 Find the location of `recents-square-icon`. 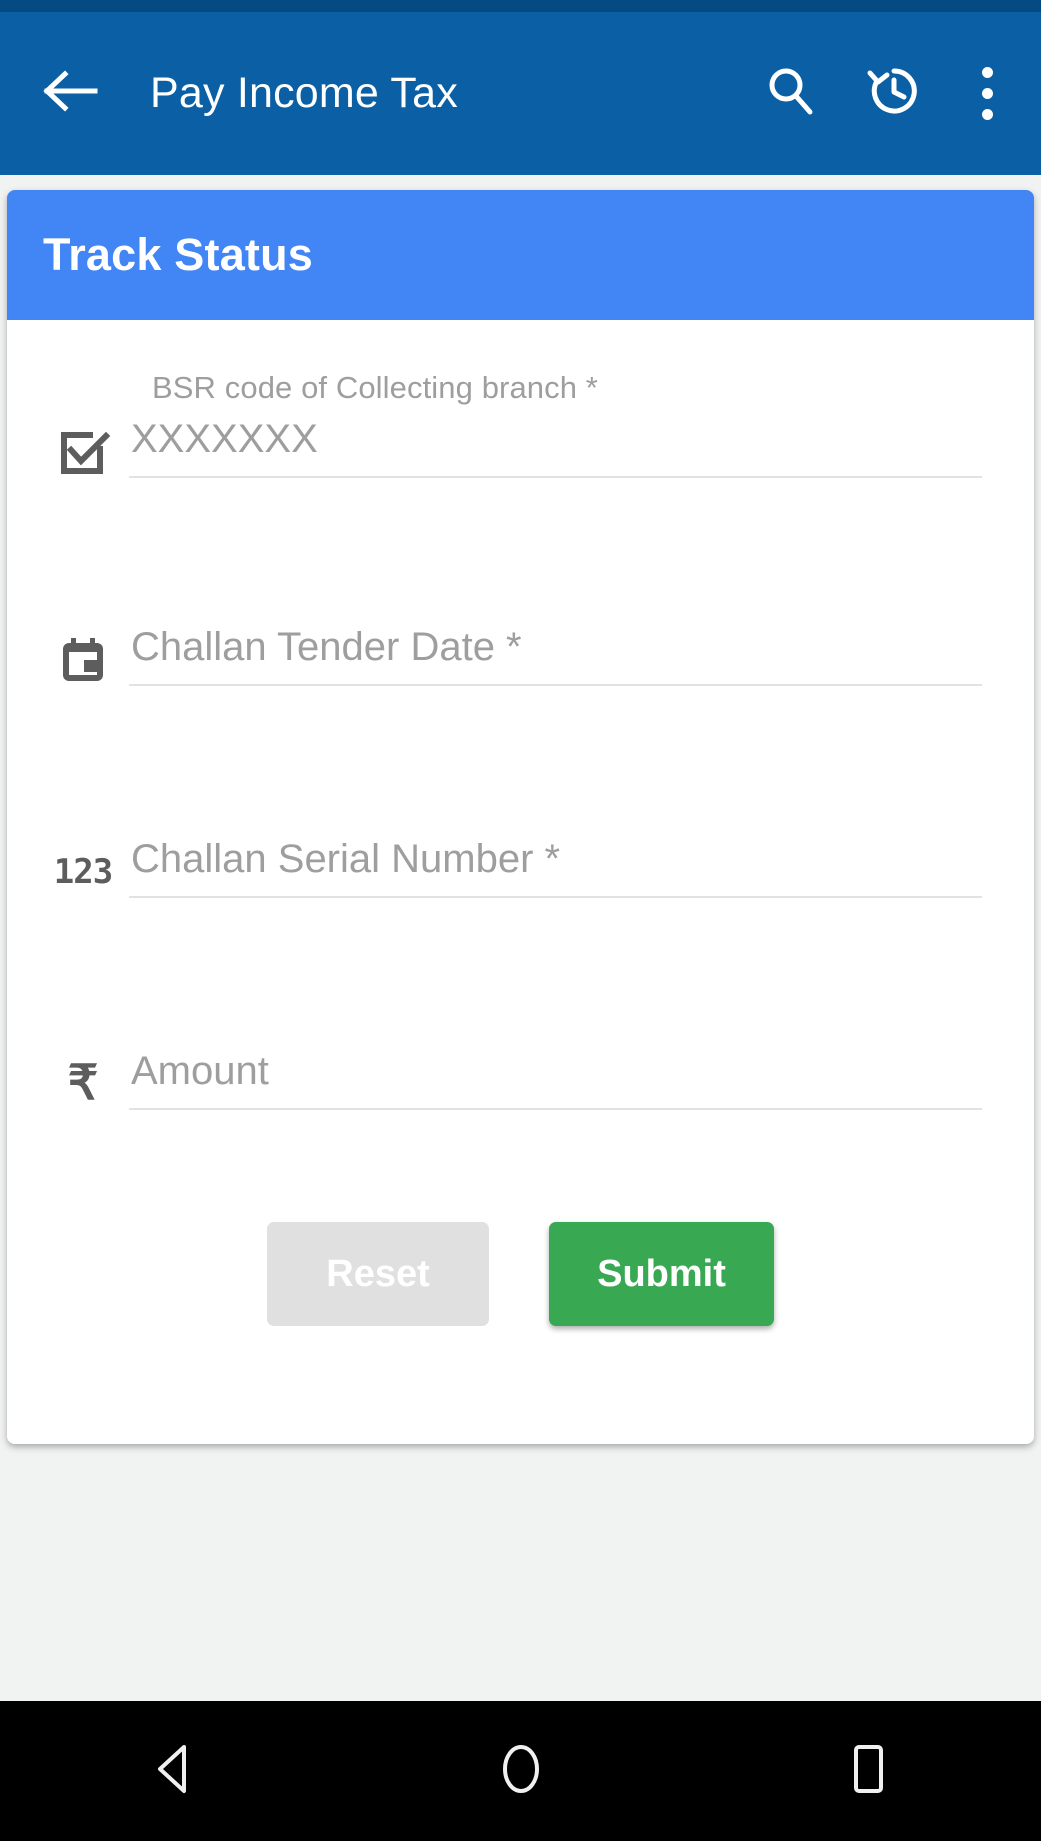

recents-square-icon is located at coordinates (868, 1771).